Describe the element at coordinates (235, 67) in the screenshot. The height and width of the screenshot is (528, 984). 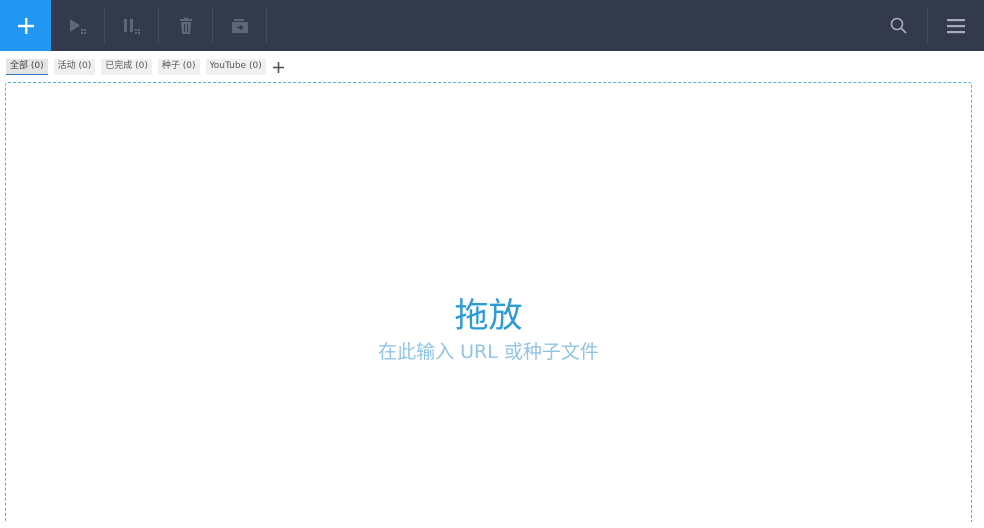
I see `tab-youtube: YouTube (0)` at that location.